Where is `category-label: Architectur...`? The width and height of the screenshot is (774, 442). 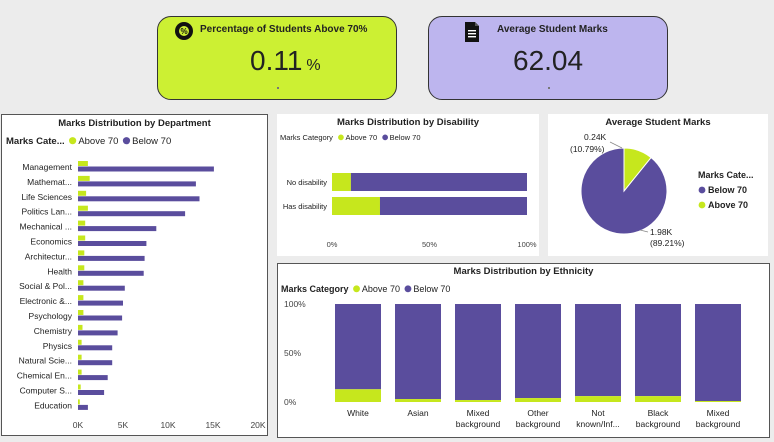 category-label: Architectur... is located at coordinates (48, 256).